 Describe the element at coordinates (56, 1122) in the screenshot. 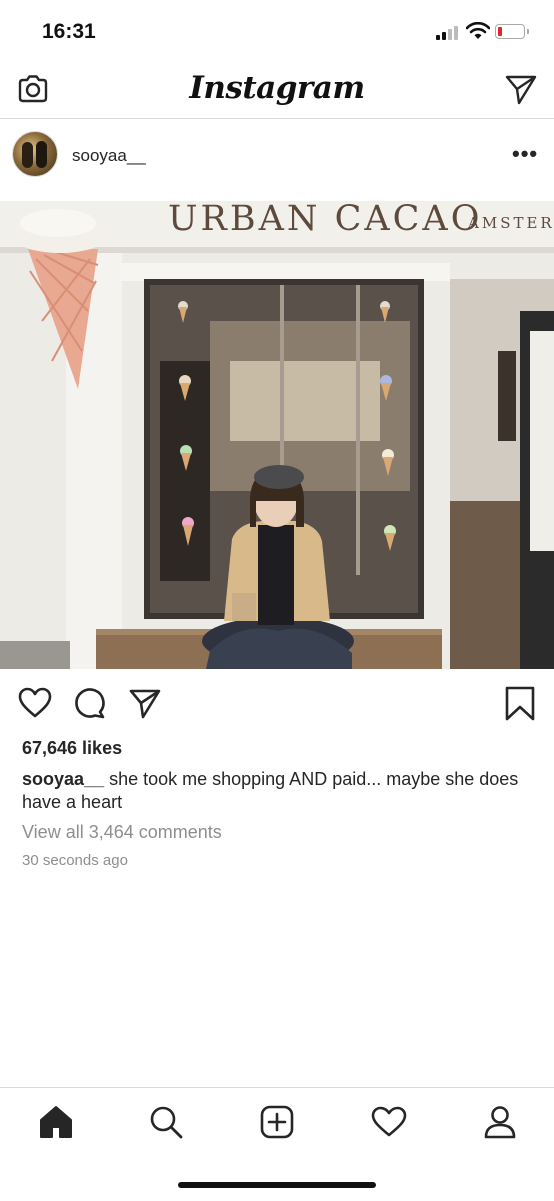

I see `home-icon` at that location.